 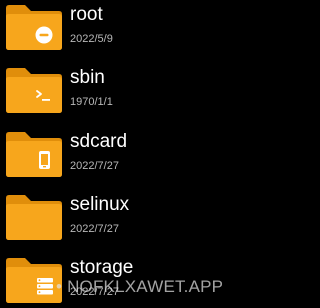 I want to click on file-name: sdcard, so click(x=99, y=141).